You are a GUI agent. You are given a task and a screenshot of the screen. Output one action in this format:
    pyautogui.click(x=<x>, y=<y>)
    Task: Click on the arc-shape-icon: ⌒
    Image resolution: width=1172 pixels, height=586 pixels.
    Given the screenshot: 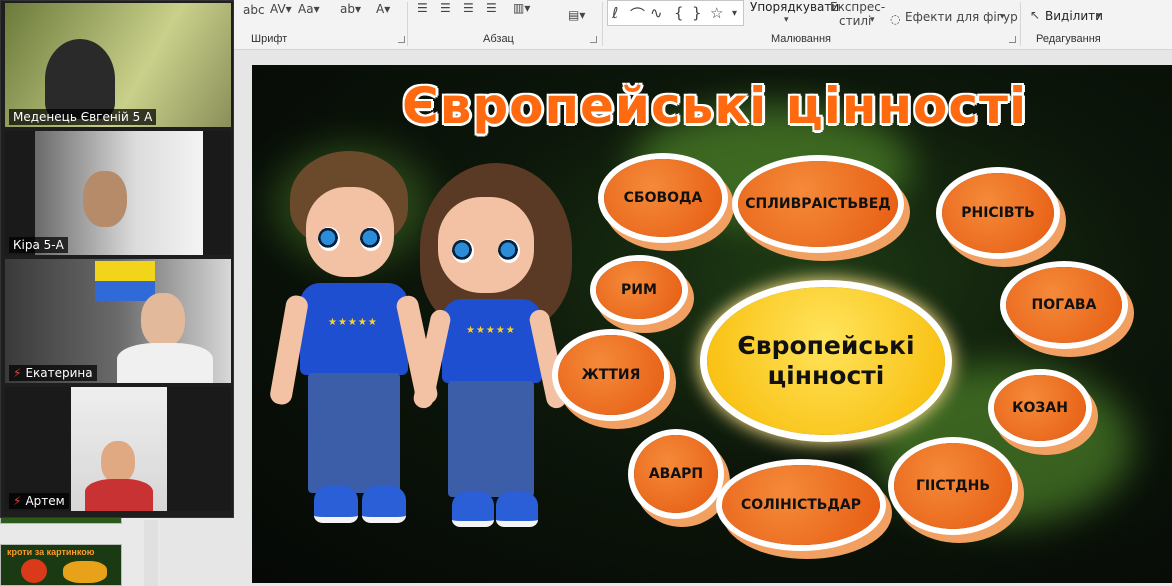 What is the action you would take?
    pyautogui.click(x=637, y=14)
    